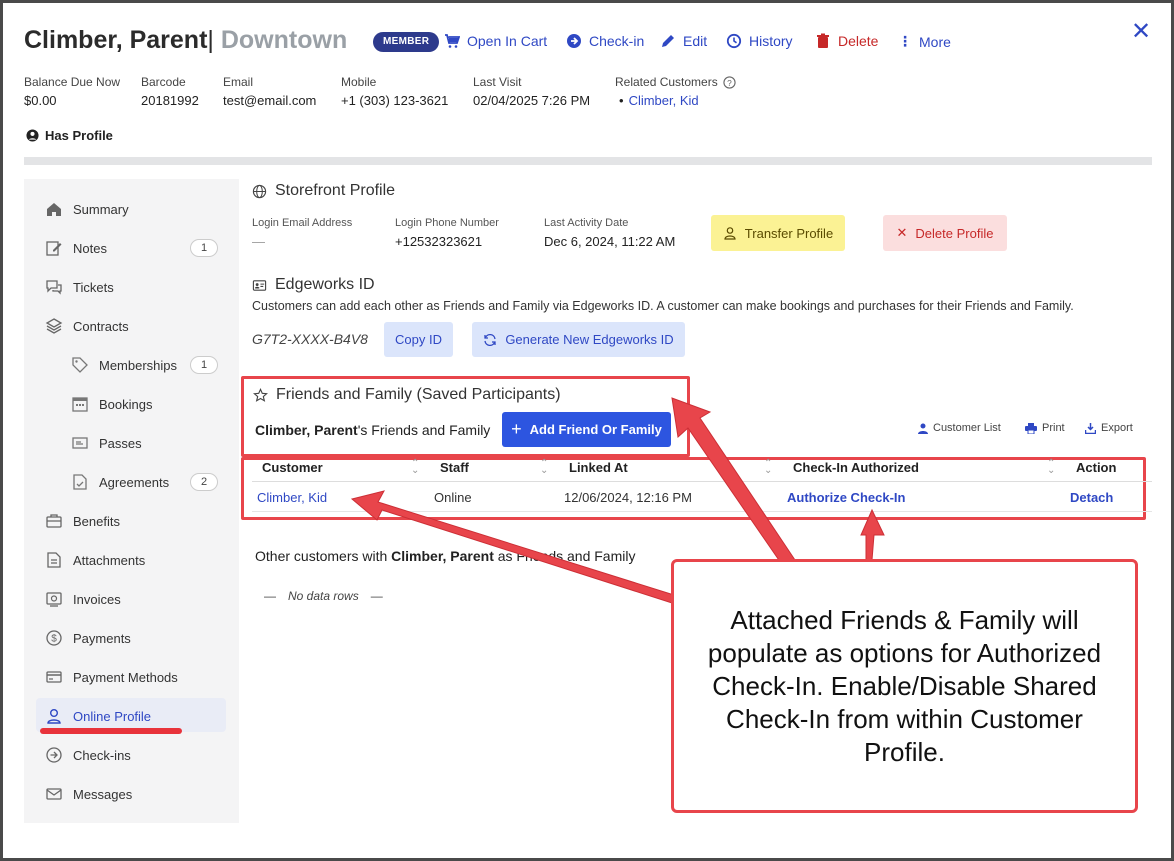 The height and width of the screenshot is (861, 1174). I want to click on sidebar-item-payments: $ Payments, so click(88, 638).